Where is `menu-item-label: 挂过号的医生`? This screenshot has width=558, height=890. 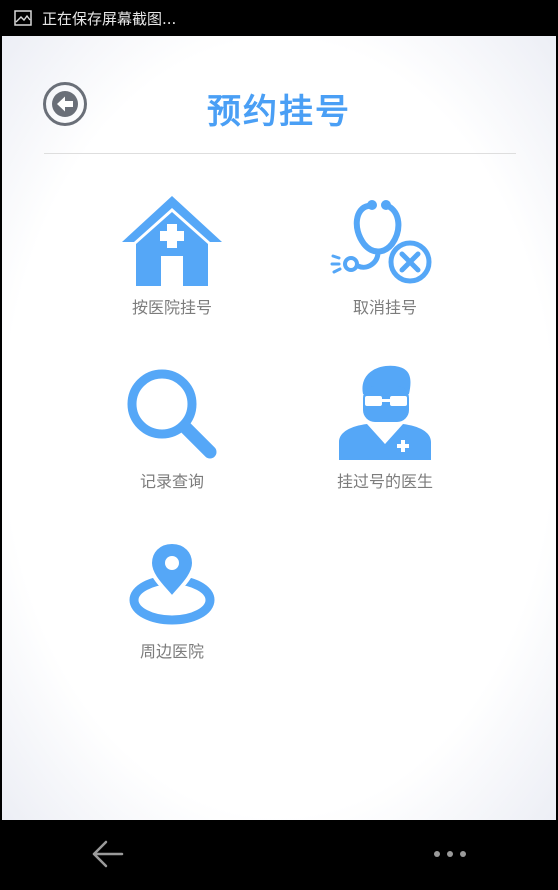
menu-item-label: 挂过号的医生 is located at coordinates (384, 481).